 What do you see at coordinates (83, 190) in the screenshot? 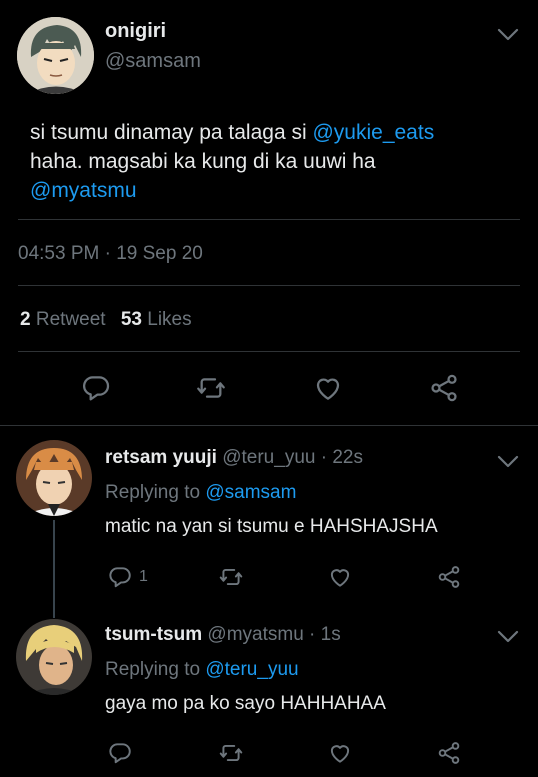
I see `mention-link: @myatsmu` at bounding box center [83, 190].